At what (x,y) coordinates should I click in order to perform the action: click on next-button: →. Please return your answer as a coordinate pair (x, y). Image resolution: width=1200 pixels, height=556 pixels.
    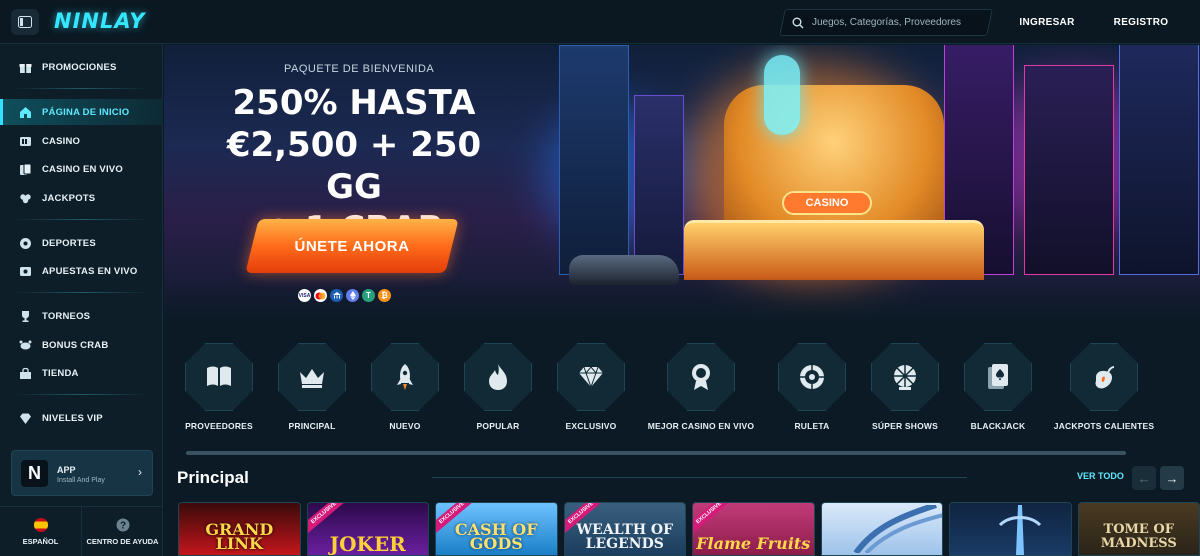
    Looking at the image, I should click on (1172, 478).